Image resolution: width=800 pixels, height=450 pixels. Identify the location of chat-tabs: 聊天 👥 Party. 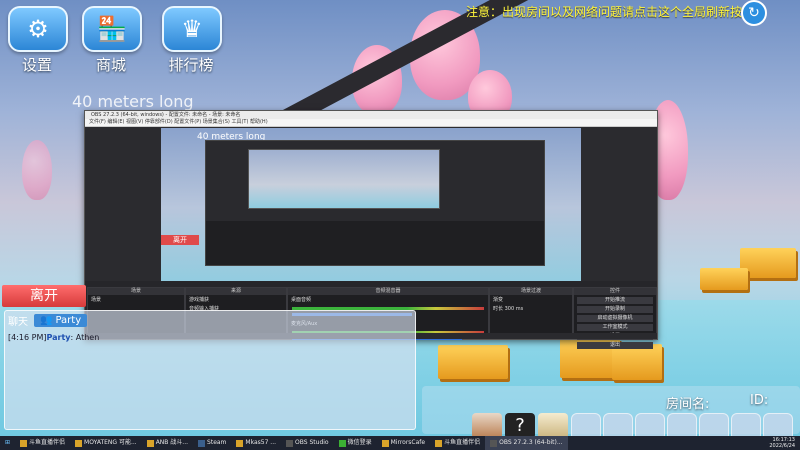
(48, 320).